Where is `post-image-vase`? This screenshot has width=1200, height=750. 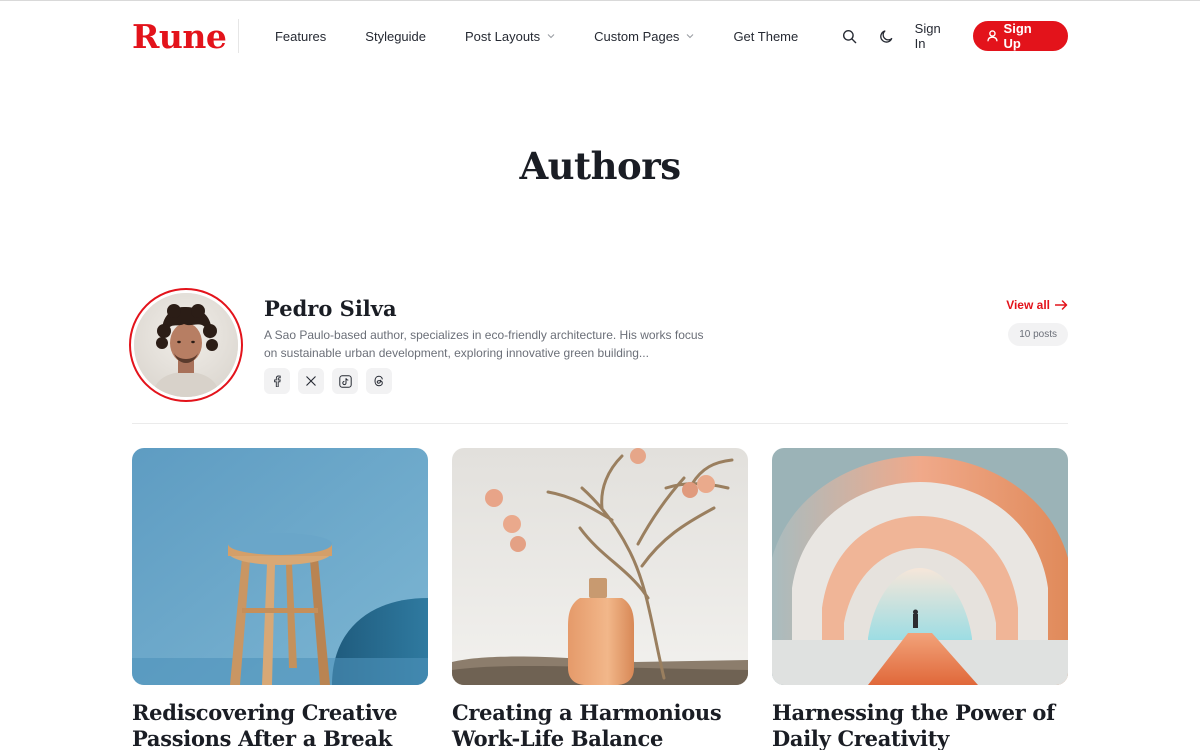
post-image-vase is located at coordinates (600, 566).